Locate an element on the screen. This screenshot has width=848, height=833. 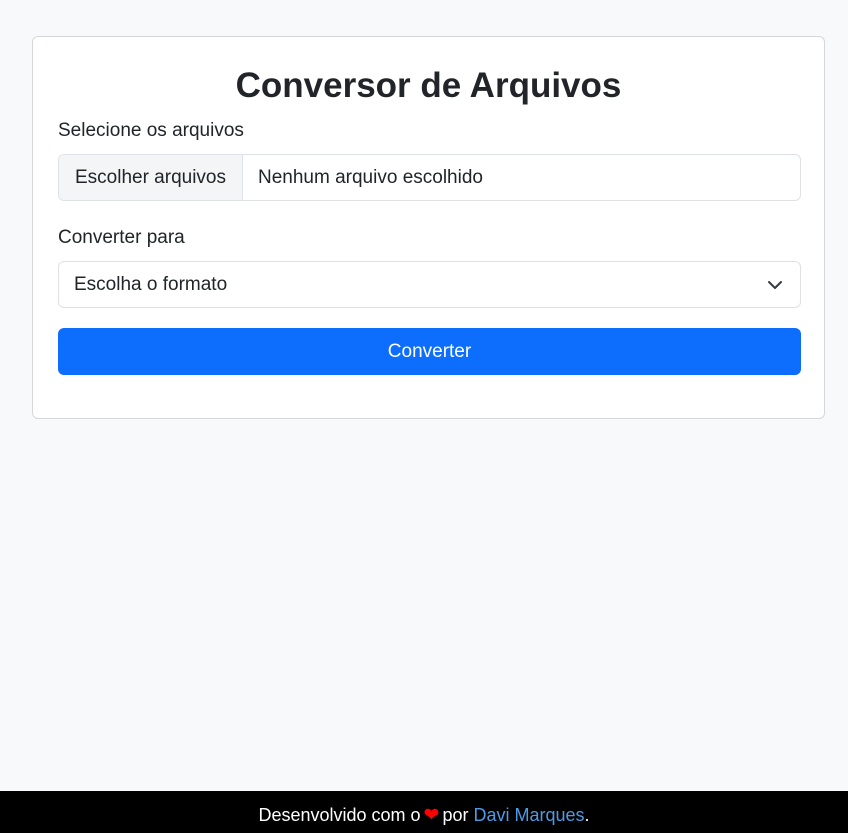
footer-text-middle: por is located at coordinates (455, 814).